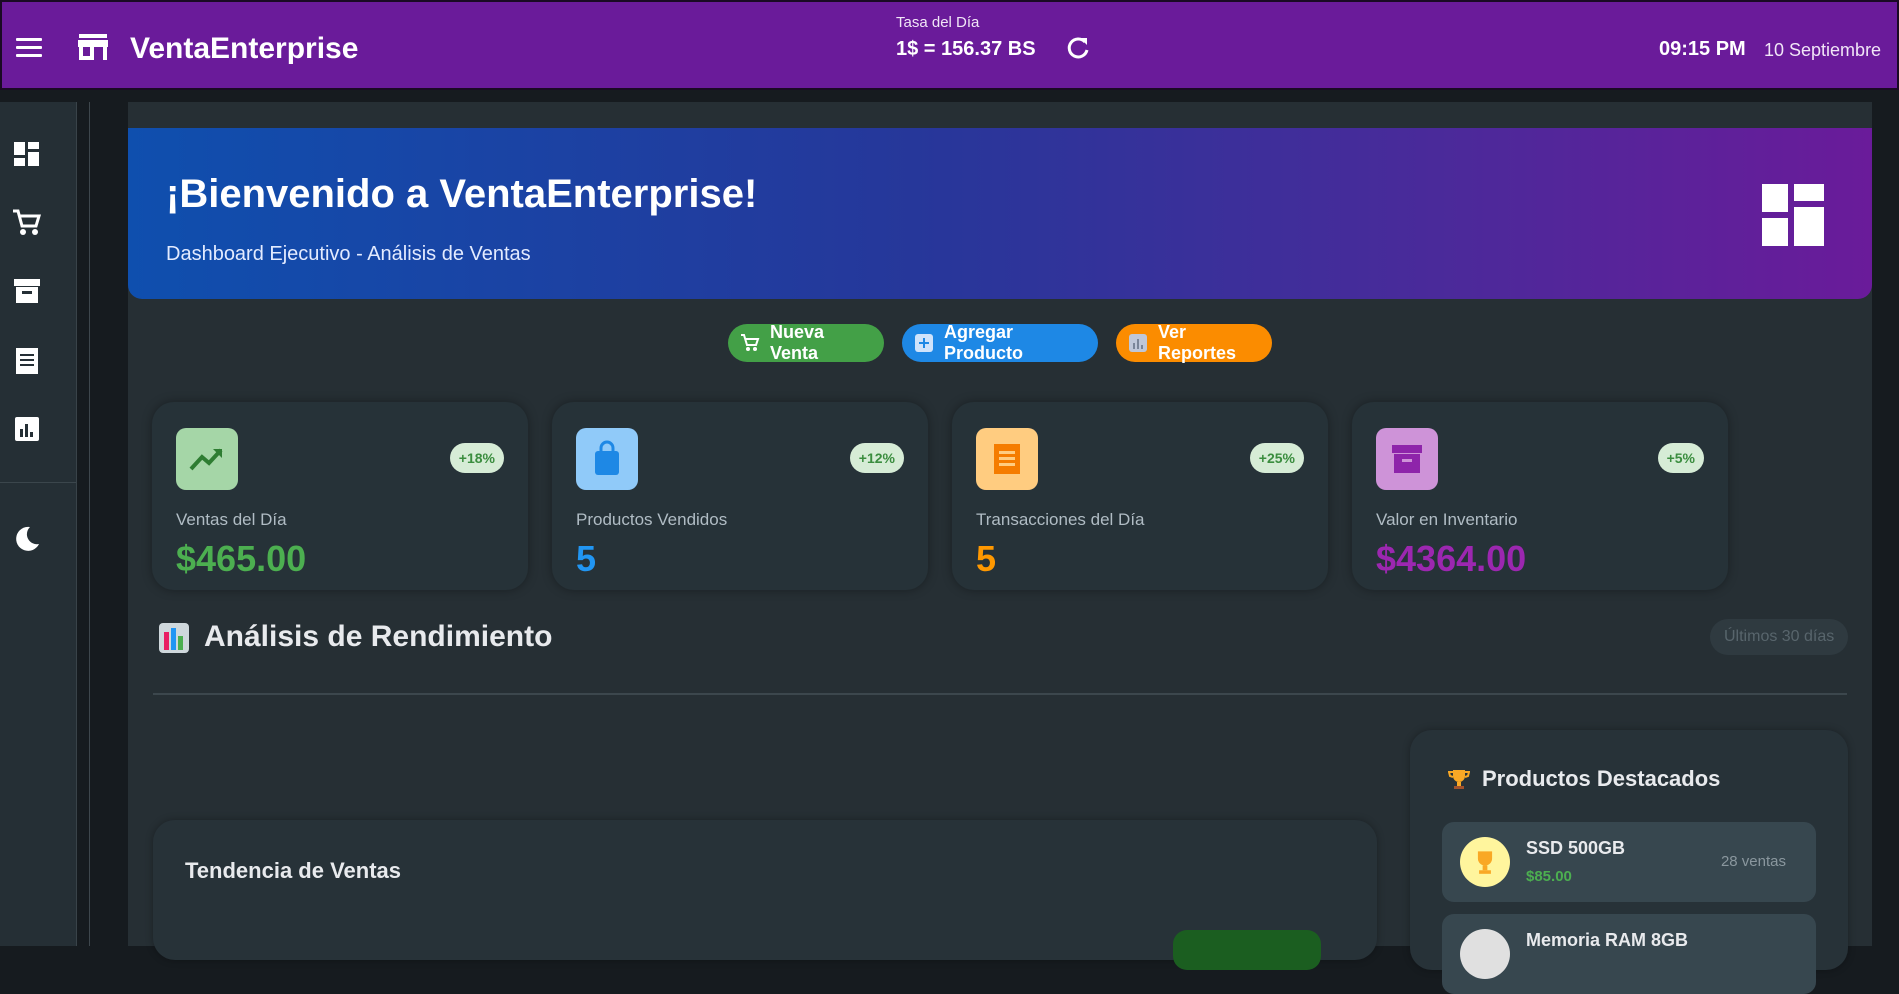  Describe the element at coordinates (797, 342) in the screenshot. I see `new-sale-label: Nueva Venta` at that location.